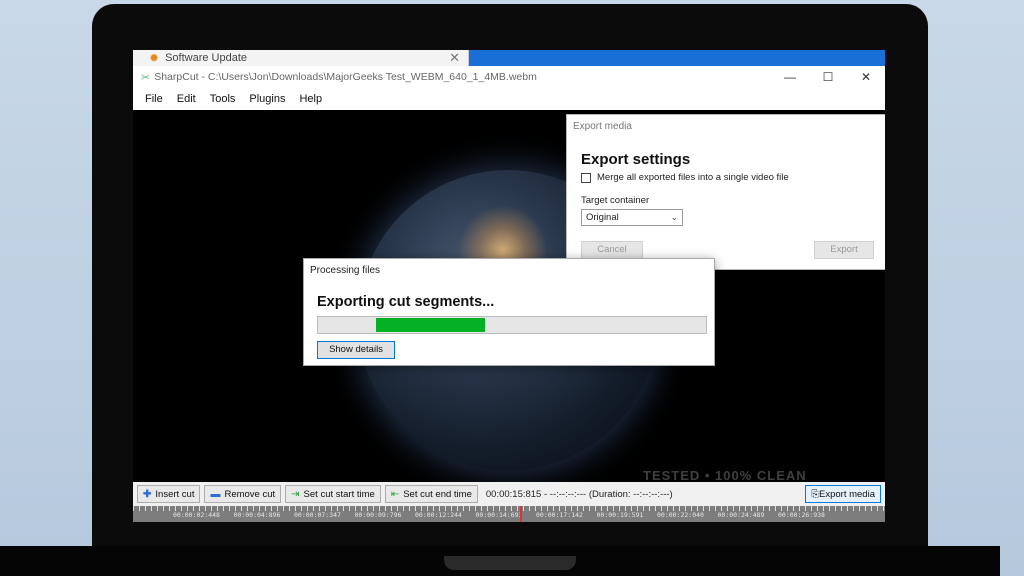  What do you see at coordinates (395, 494) in the screenshot?
I see `set-end-icon: ⇤` at bounding box center [395, 494].